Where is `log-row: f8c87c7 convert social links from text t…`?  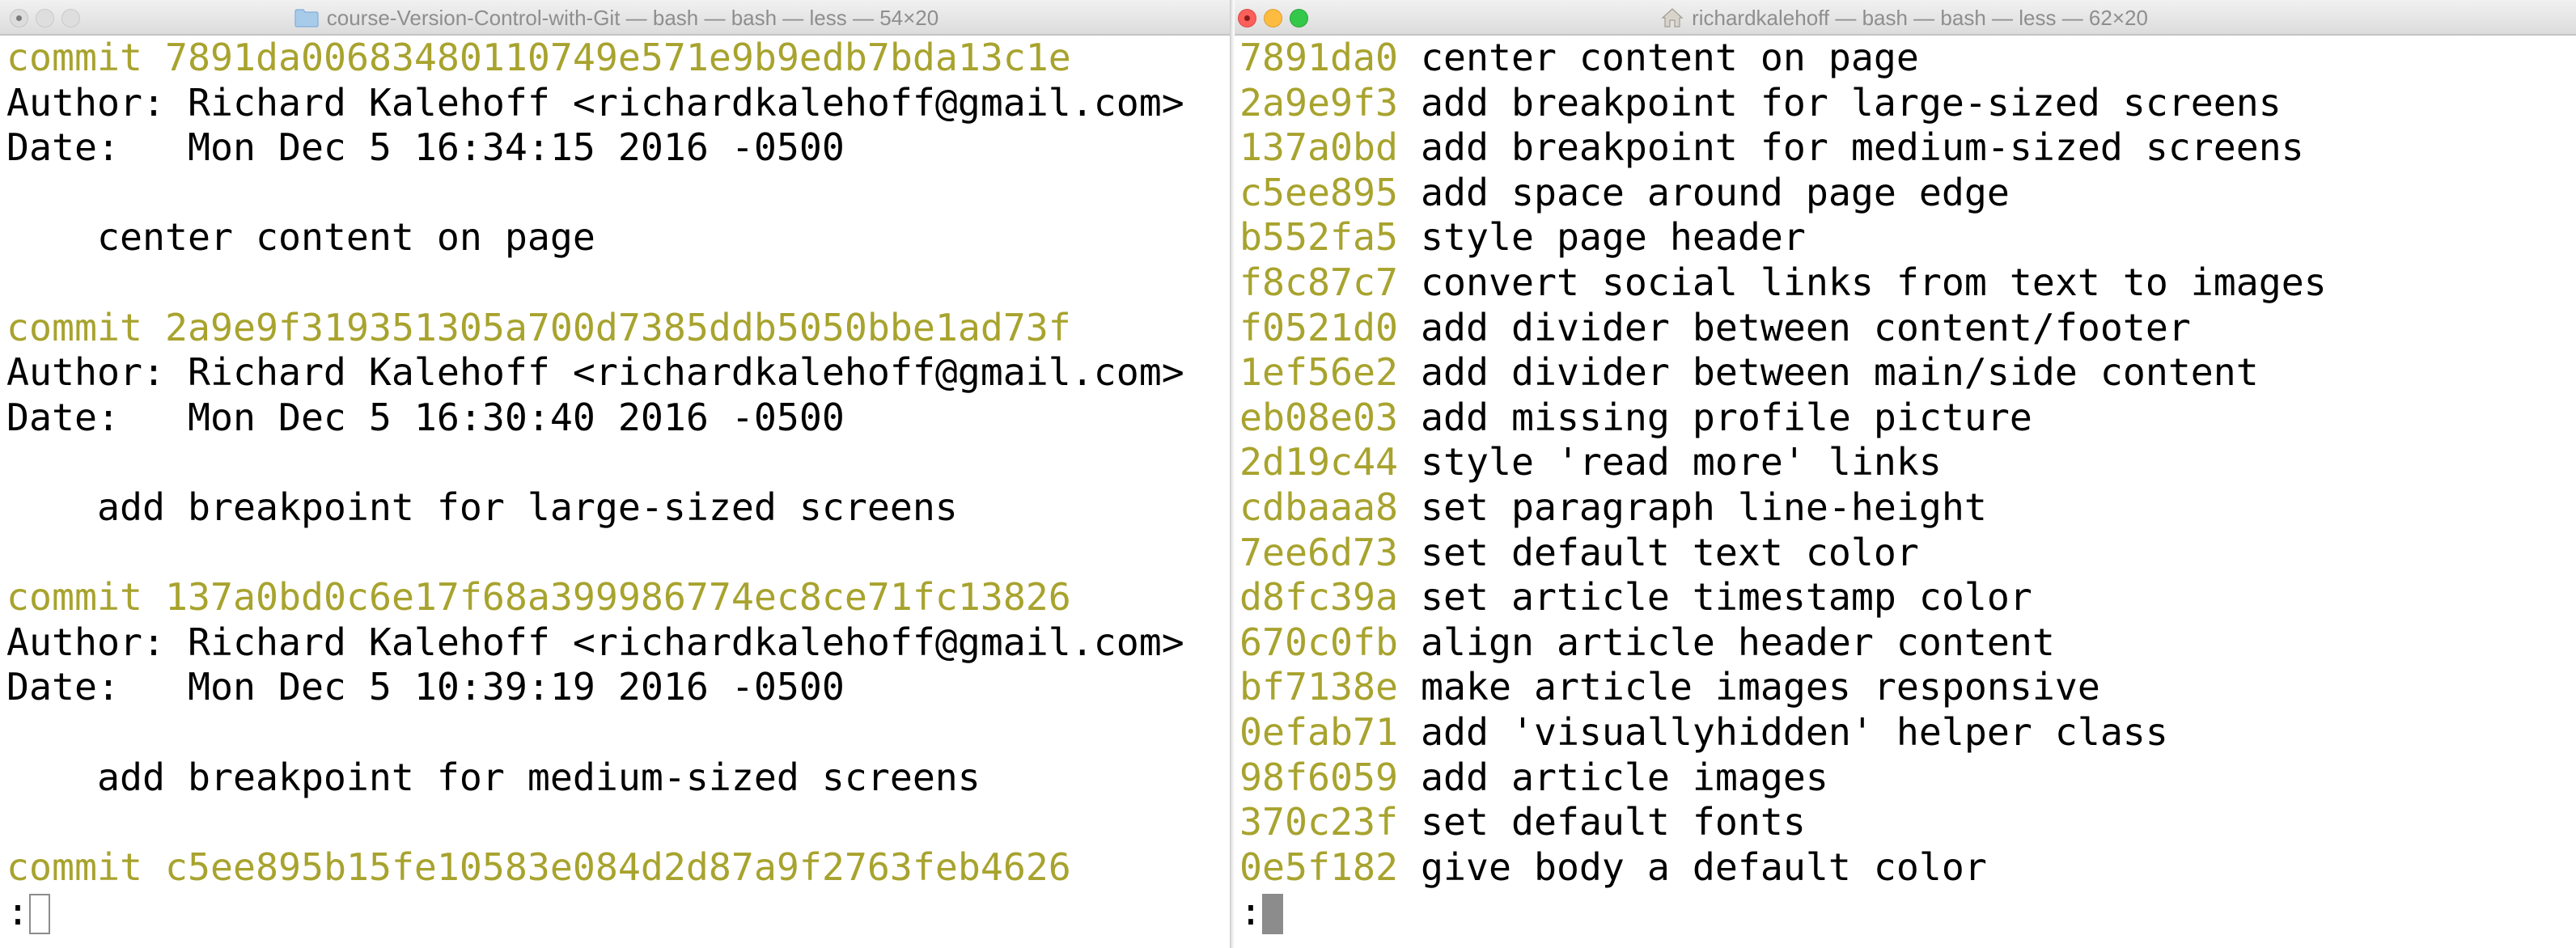
log-row: f8c87c7 convert social links from text t… is located at coordinates (1907, 283).